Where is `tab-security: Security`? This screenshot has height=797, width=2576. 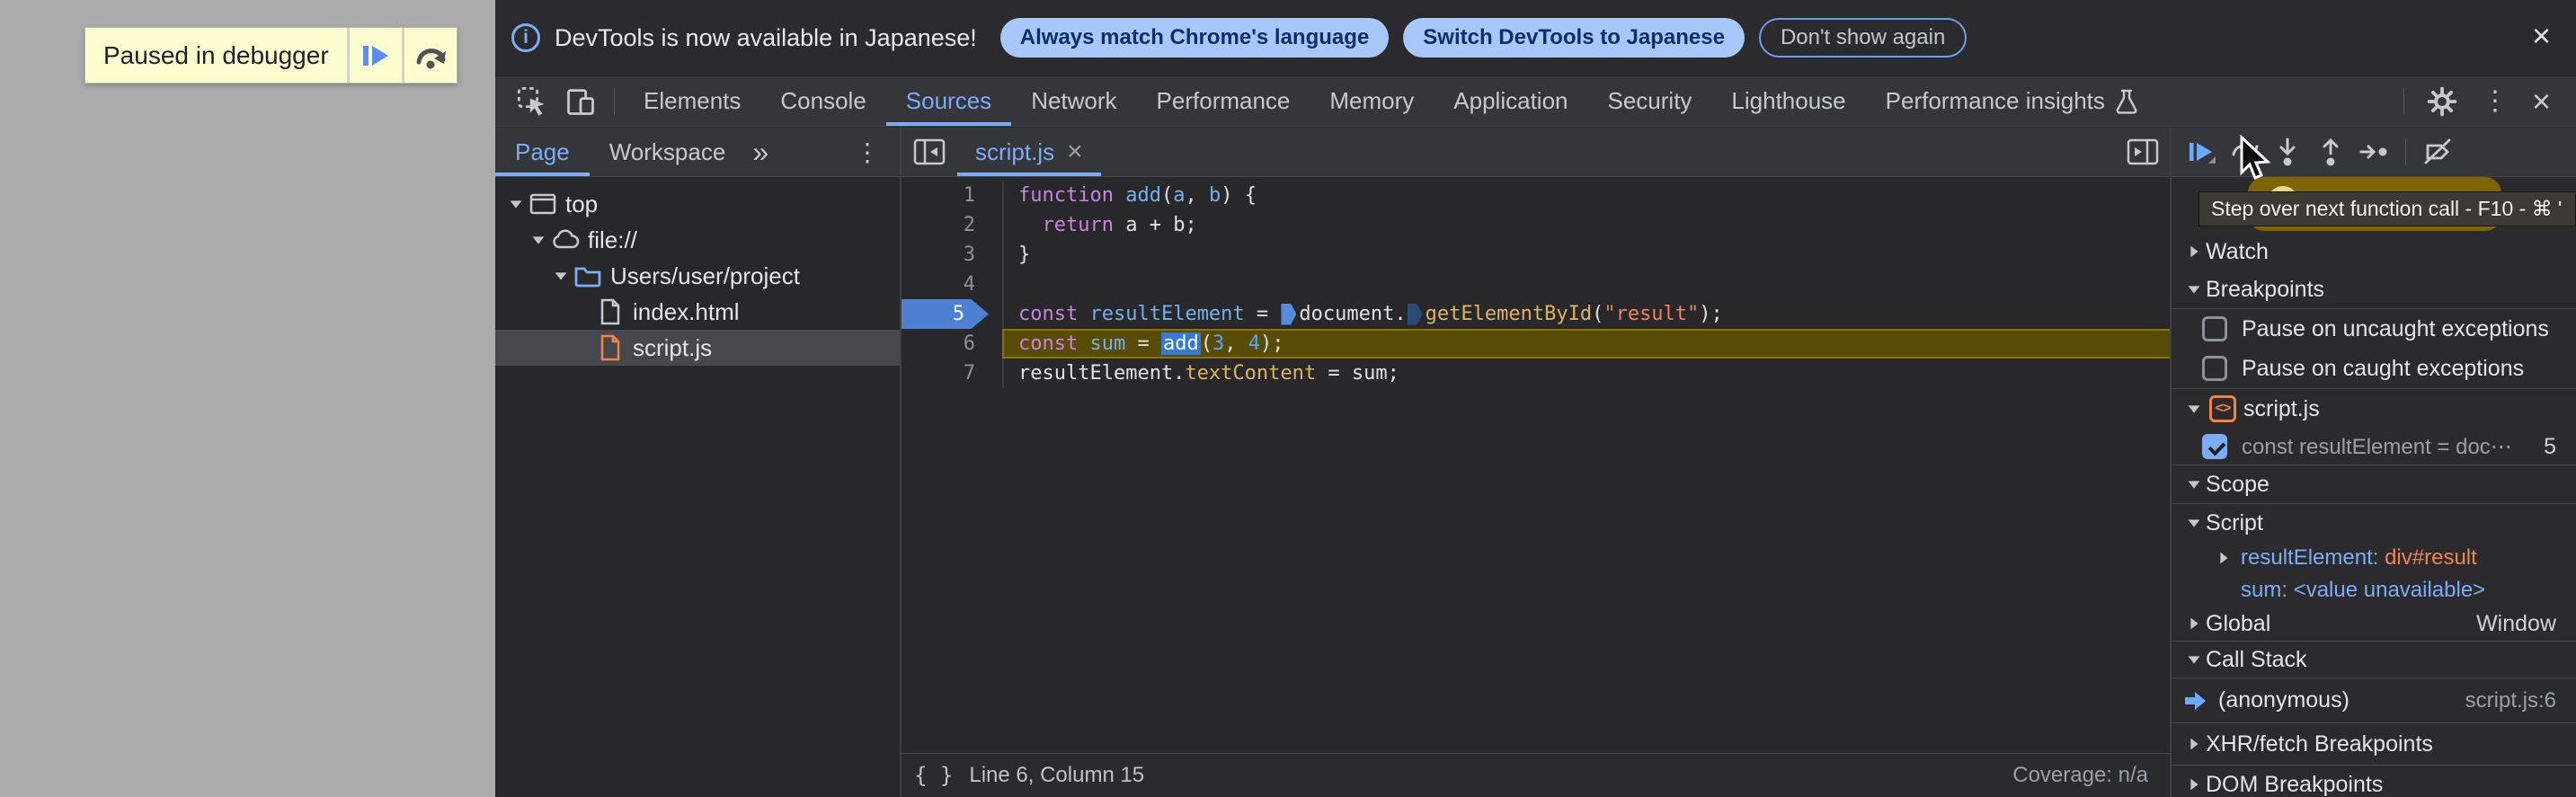
tab-security: Security is located at coordinates (1650, 101).